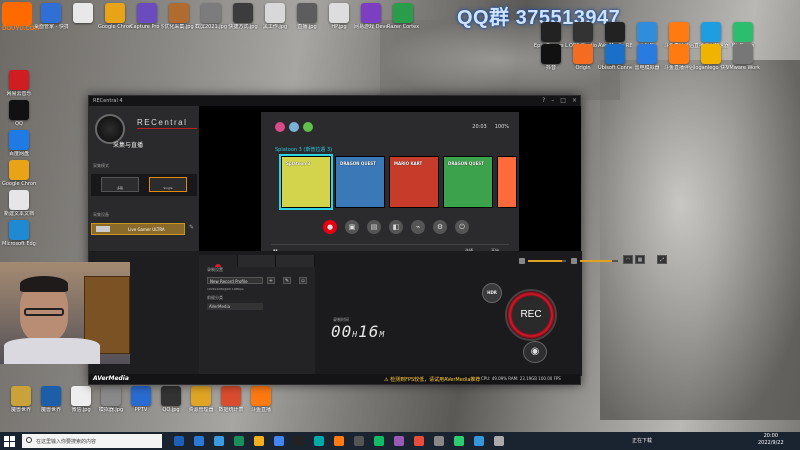 Image resolution: width=800 pixels, height=450 pixels. Describe the element at coordinates (19, 233) in the screenshot. I see `desktop-icon: Microsoft Edge` at that location.